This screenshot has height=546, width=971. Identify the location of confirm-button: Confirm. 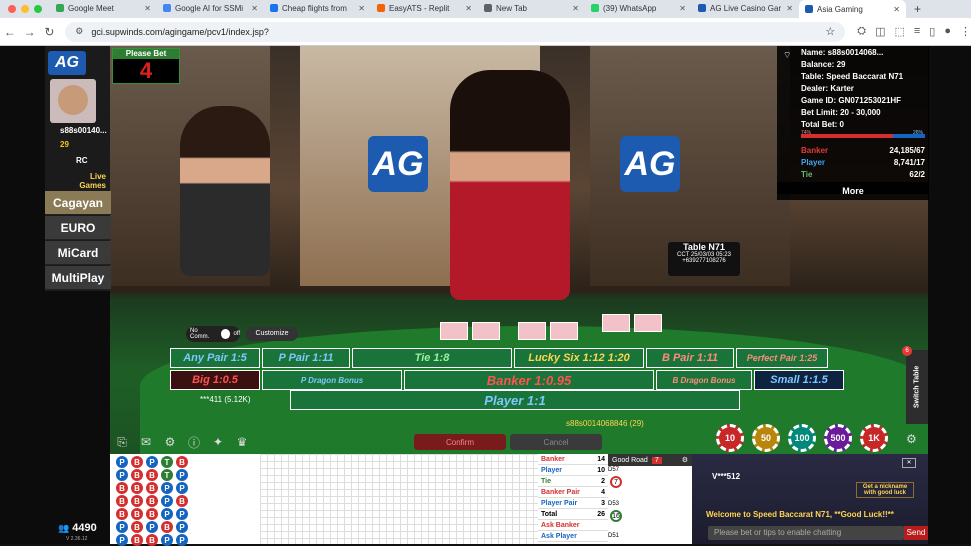
(460, 442).